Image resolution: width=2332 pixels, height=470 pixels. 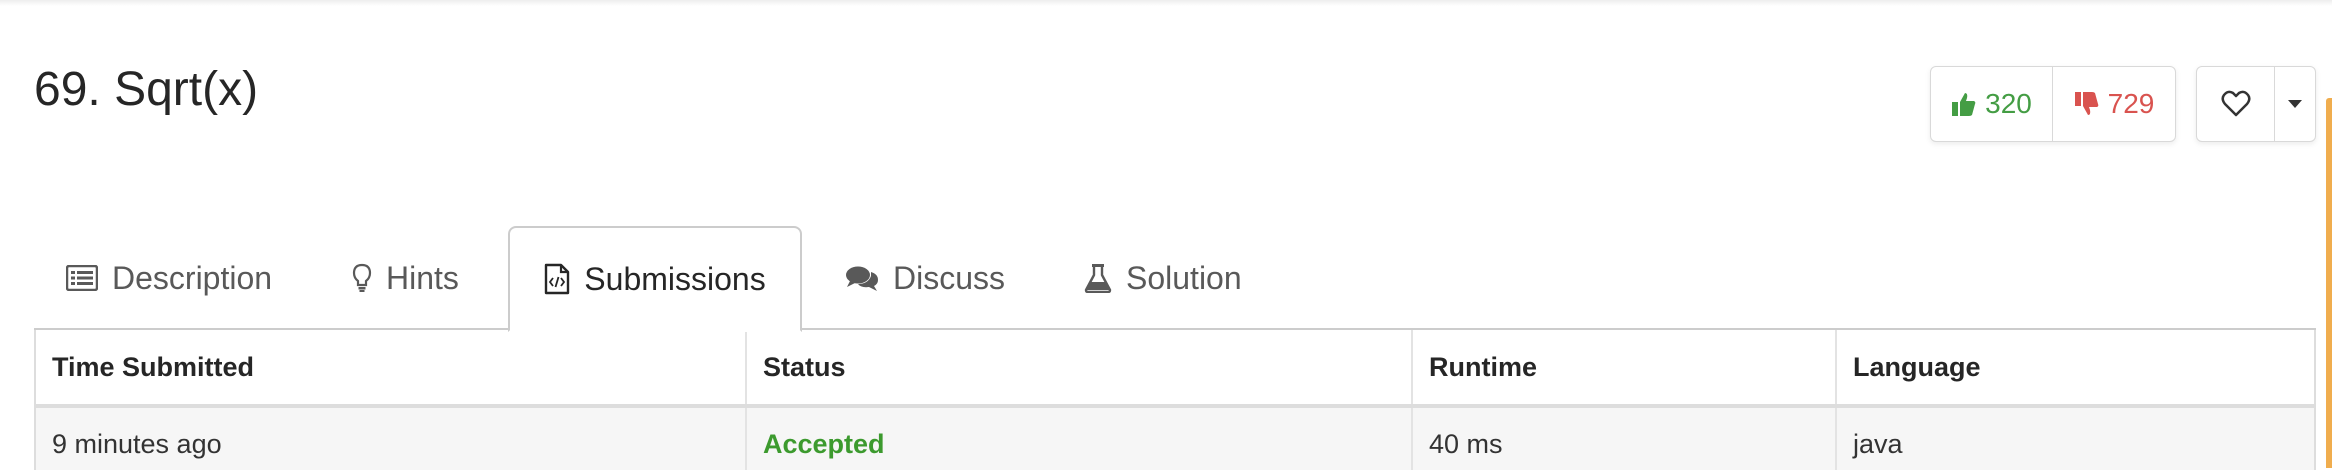 I want to click on table-row: 9 minutes ago Accepted 40 ms java, so click(x=1175, y=438).